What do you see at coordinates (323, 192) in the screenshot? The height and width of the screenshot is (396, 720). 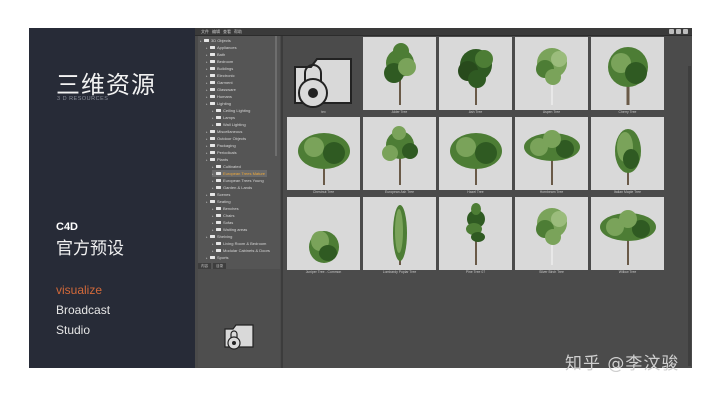 I see `tile-label: Chestnut Tree` at bounding box center [323, 192].